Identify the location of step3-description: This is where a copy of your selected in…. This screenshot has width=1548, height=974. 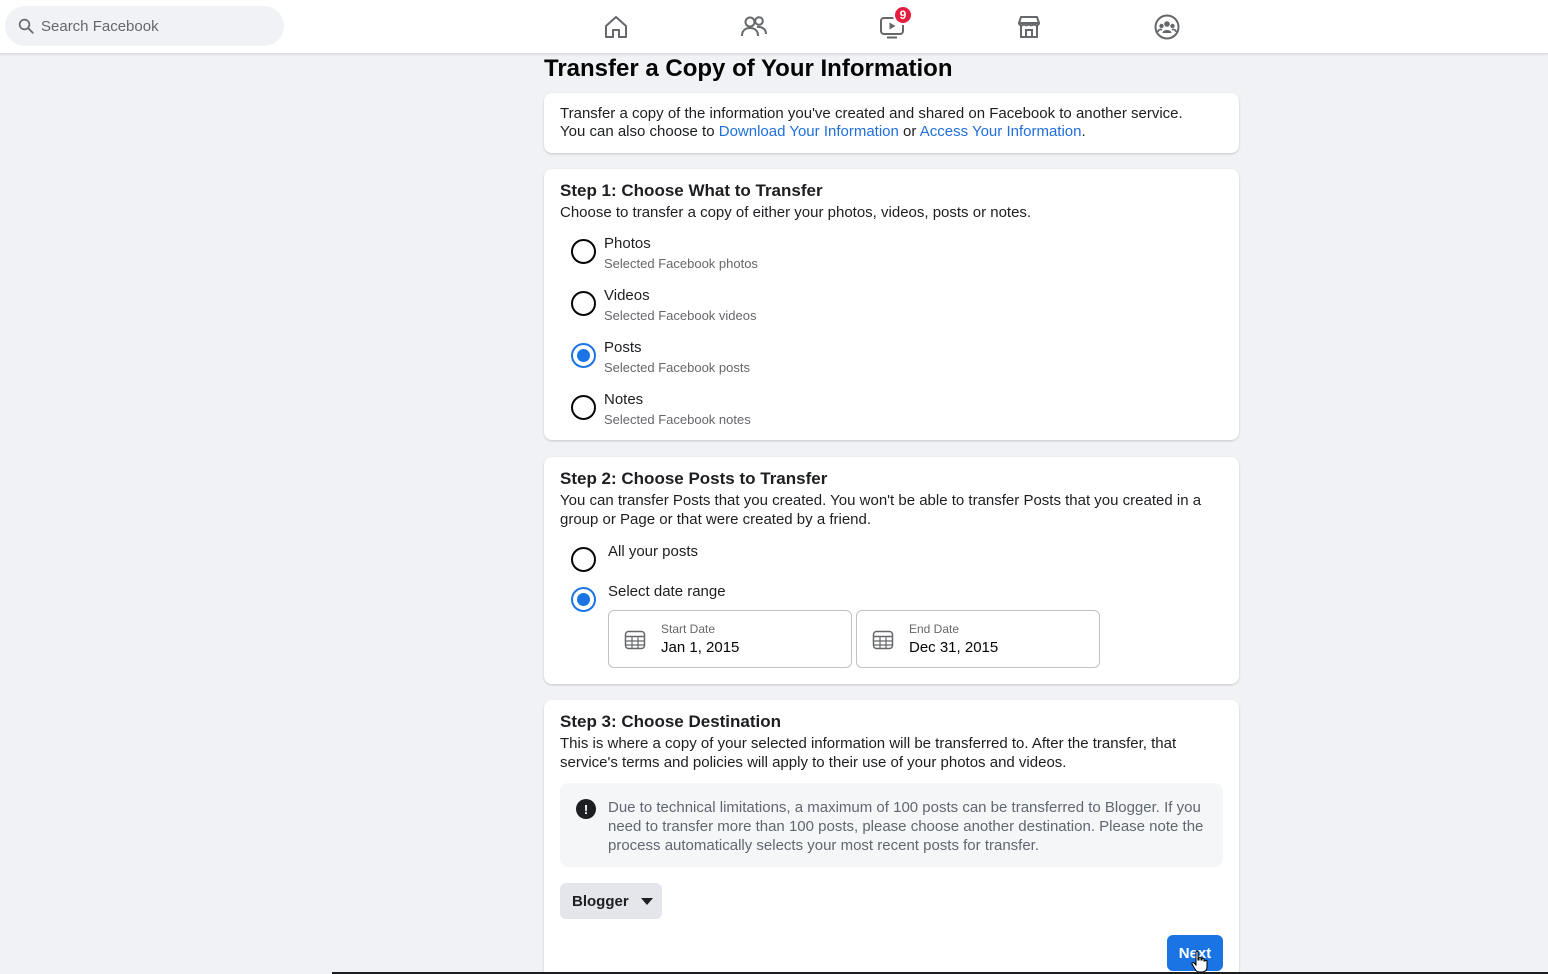
(868, 753).